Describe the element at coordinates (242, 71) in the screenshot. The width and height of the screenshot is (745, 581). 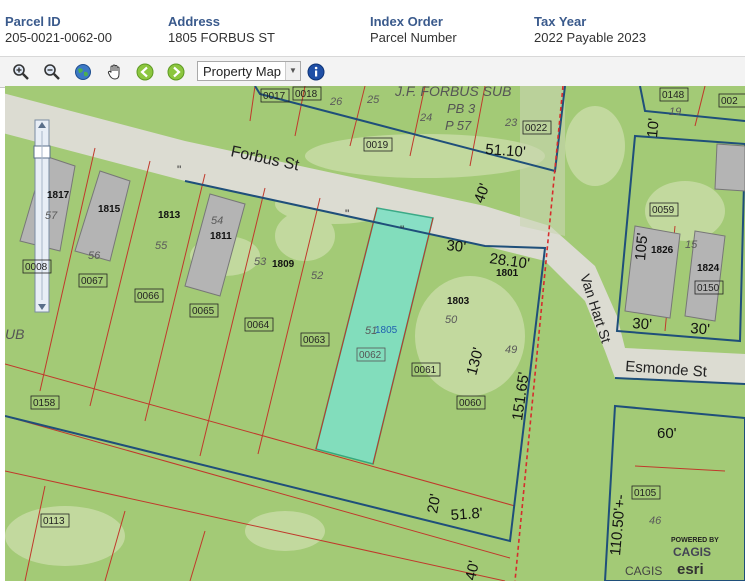
I see `map-type-value: Property Map` at that location.